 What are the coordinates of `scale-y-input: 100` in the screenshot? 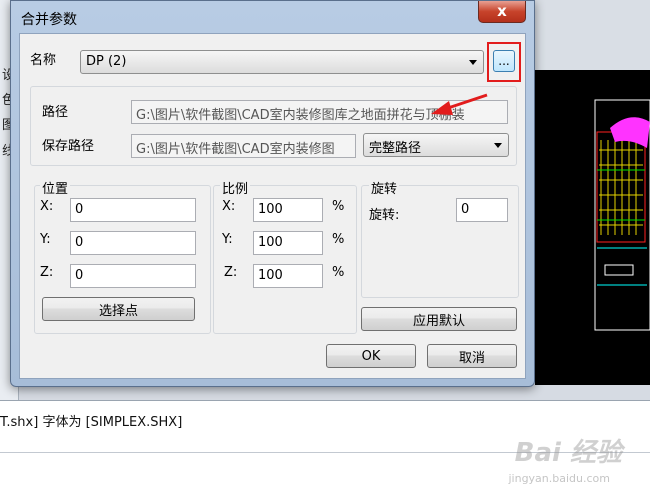 It's located at (288, 243).